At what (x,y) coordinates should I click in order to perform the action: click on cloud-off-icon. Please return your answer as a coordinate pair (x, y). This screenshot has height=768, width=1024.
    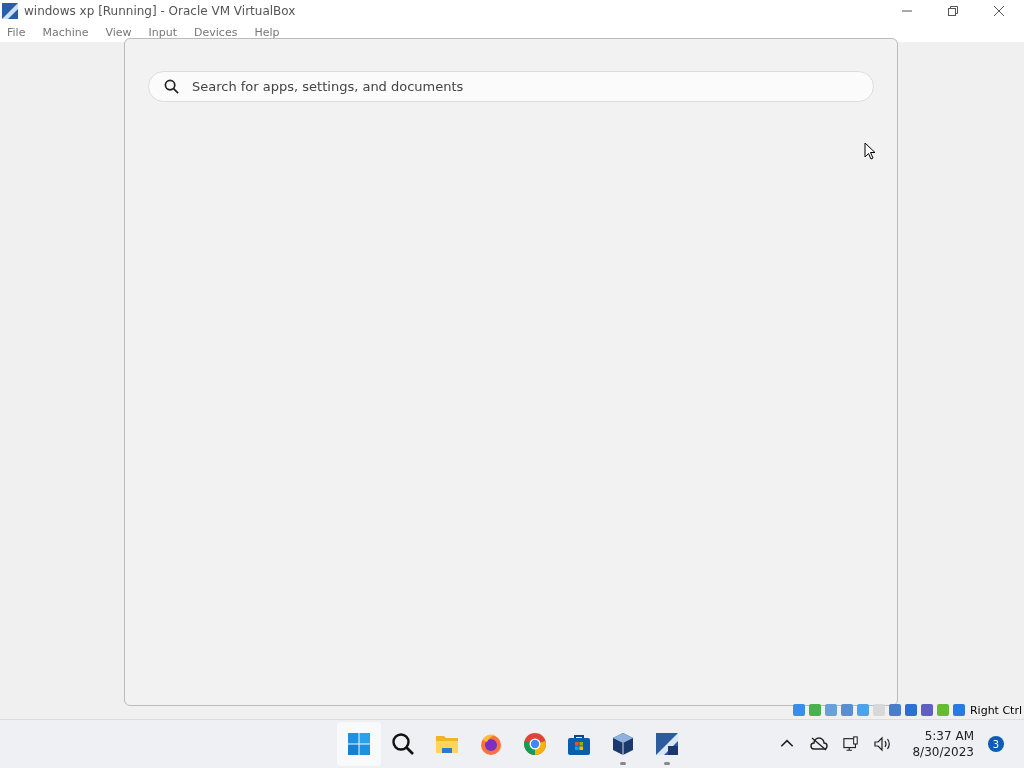
    Looking at the image, I should click on (819, 744).